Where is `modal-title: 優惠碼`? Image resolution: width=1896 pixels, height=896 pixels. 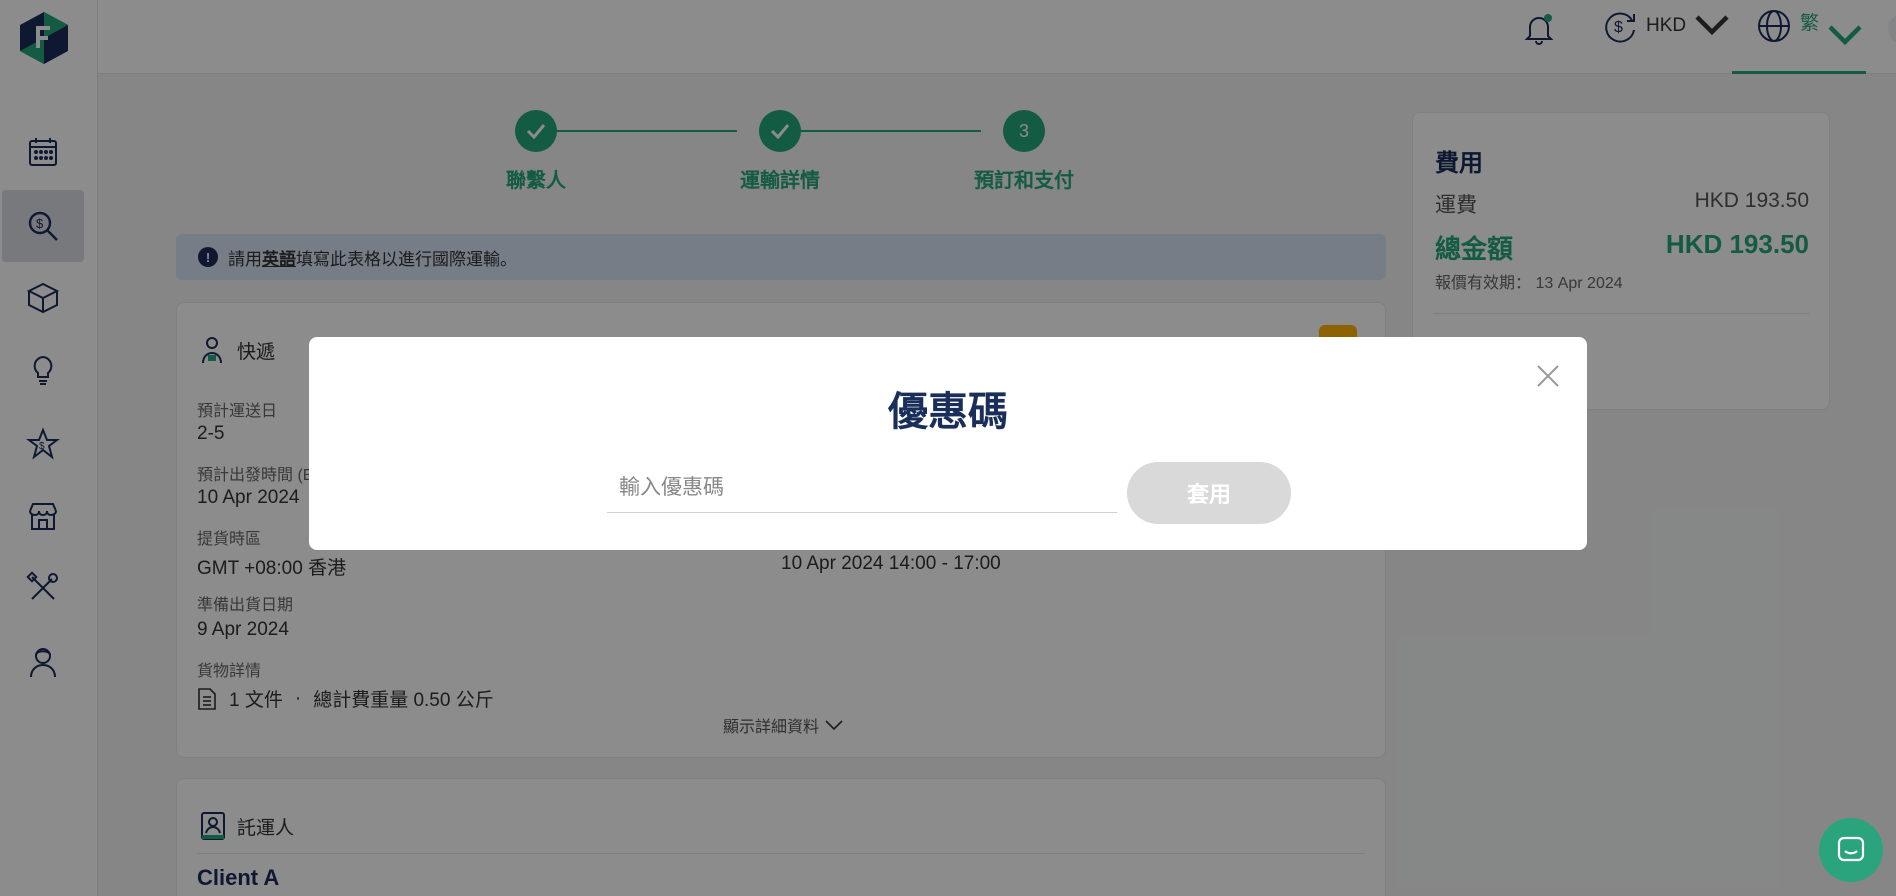
modal-title: 優惠碼 is located at coordinates (948, 412).